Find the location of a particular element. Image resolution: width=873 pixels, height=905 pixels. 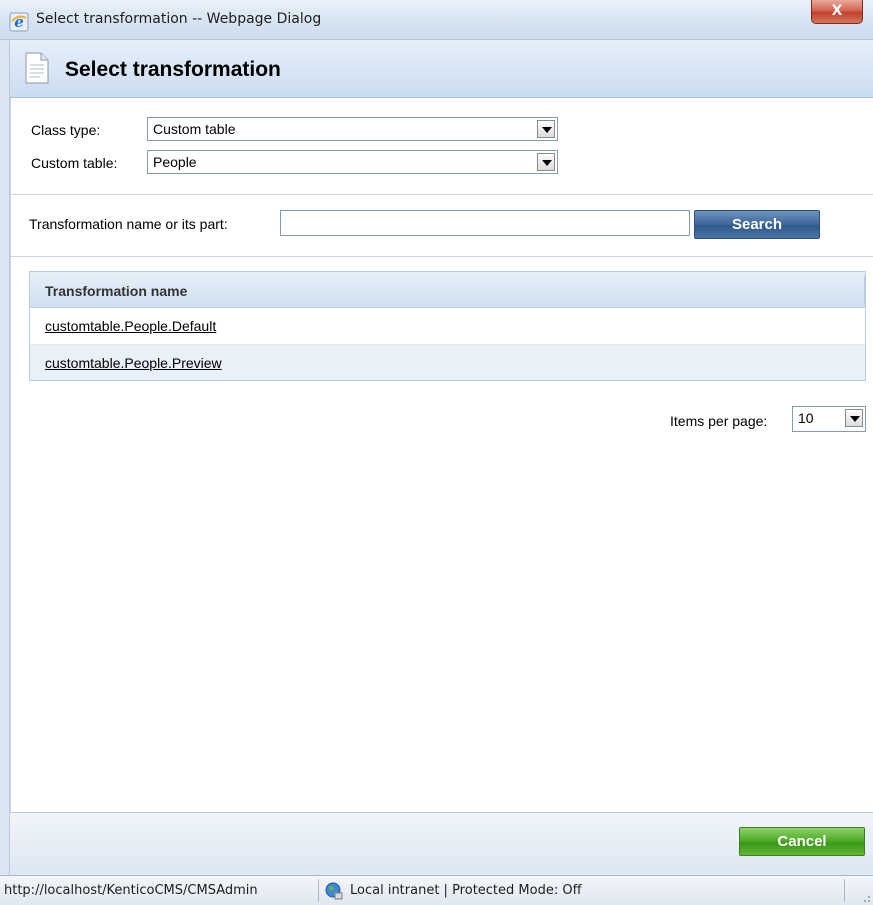

custom-table-label: Custom table: is located at coordinates (74, 163).